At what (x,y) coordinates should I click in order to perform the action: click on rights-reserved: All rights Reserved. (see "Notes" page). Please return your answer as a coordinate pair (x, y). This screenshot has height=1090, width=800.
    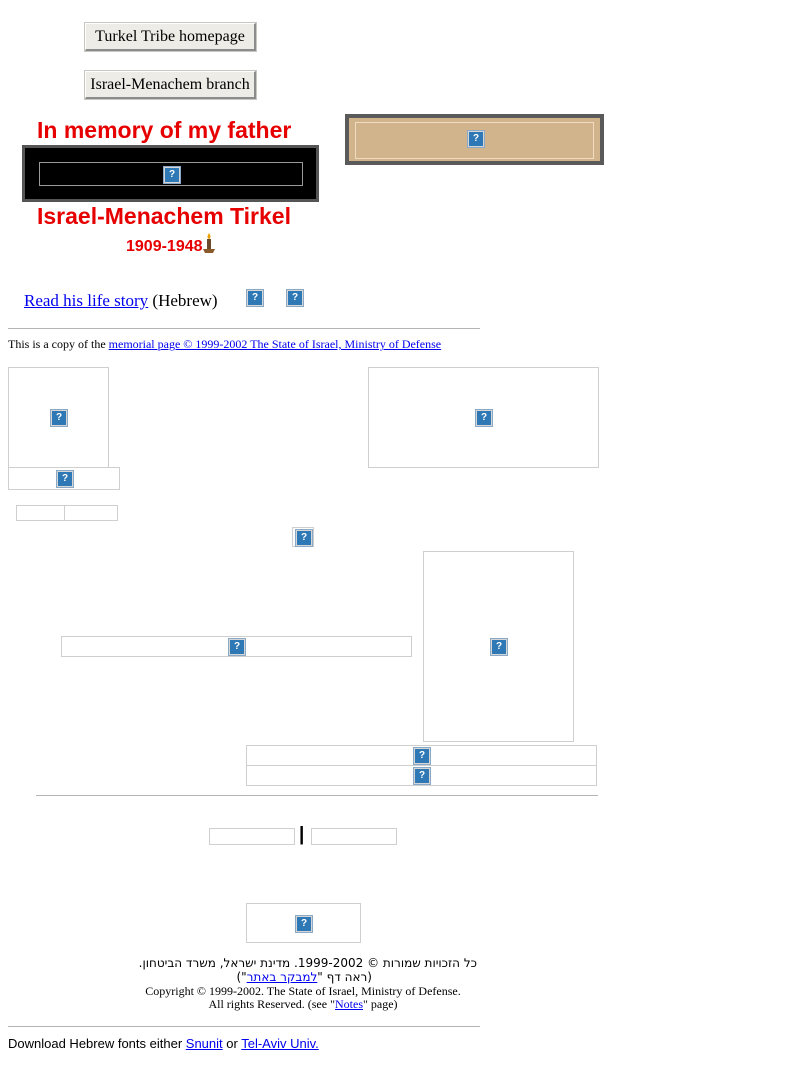
    Looking at the image, I should click on (303, 1004).